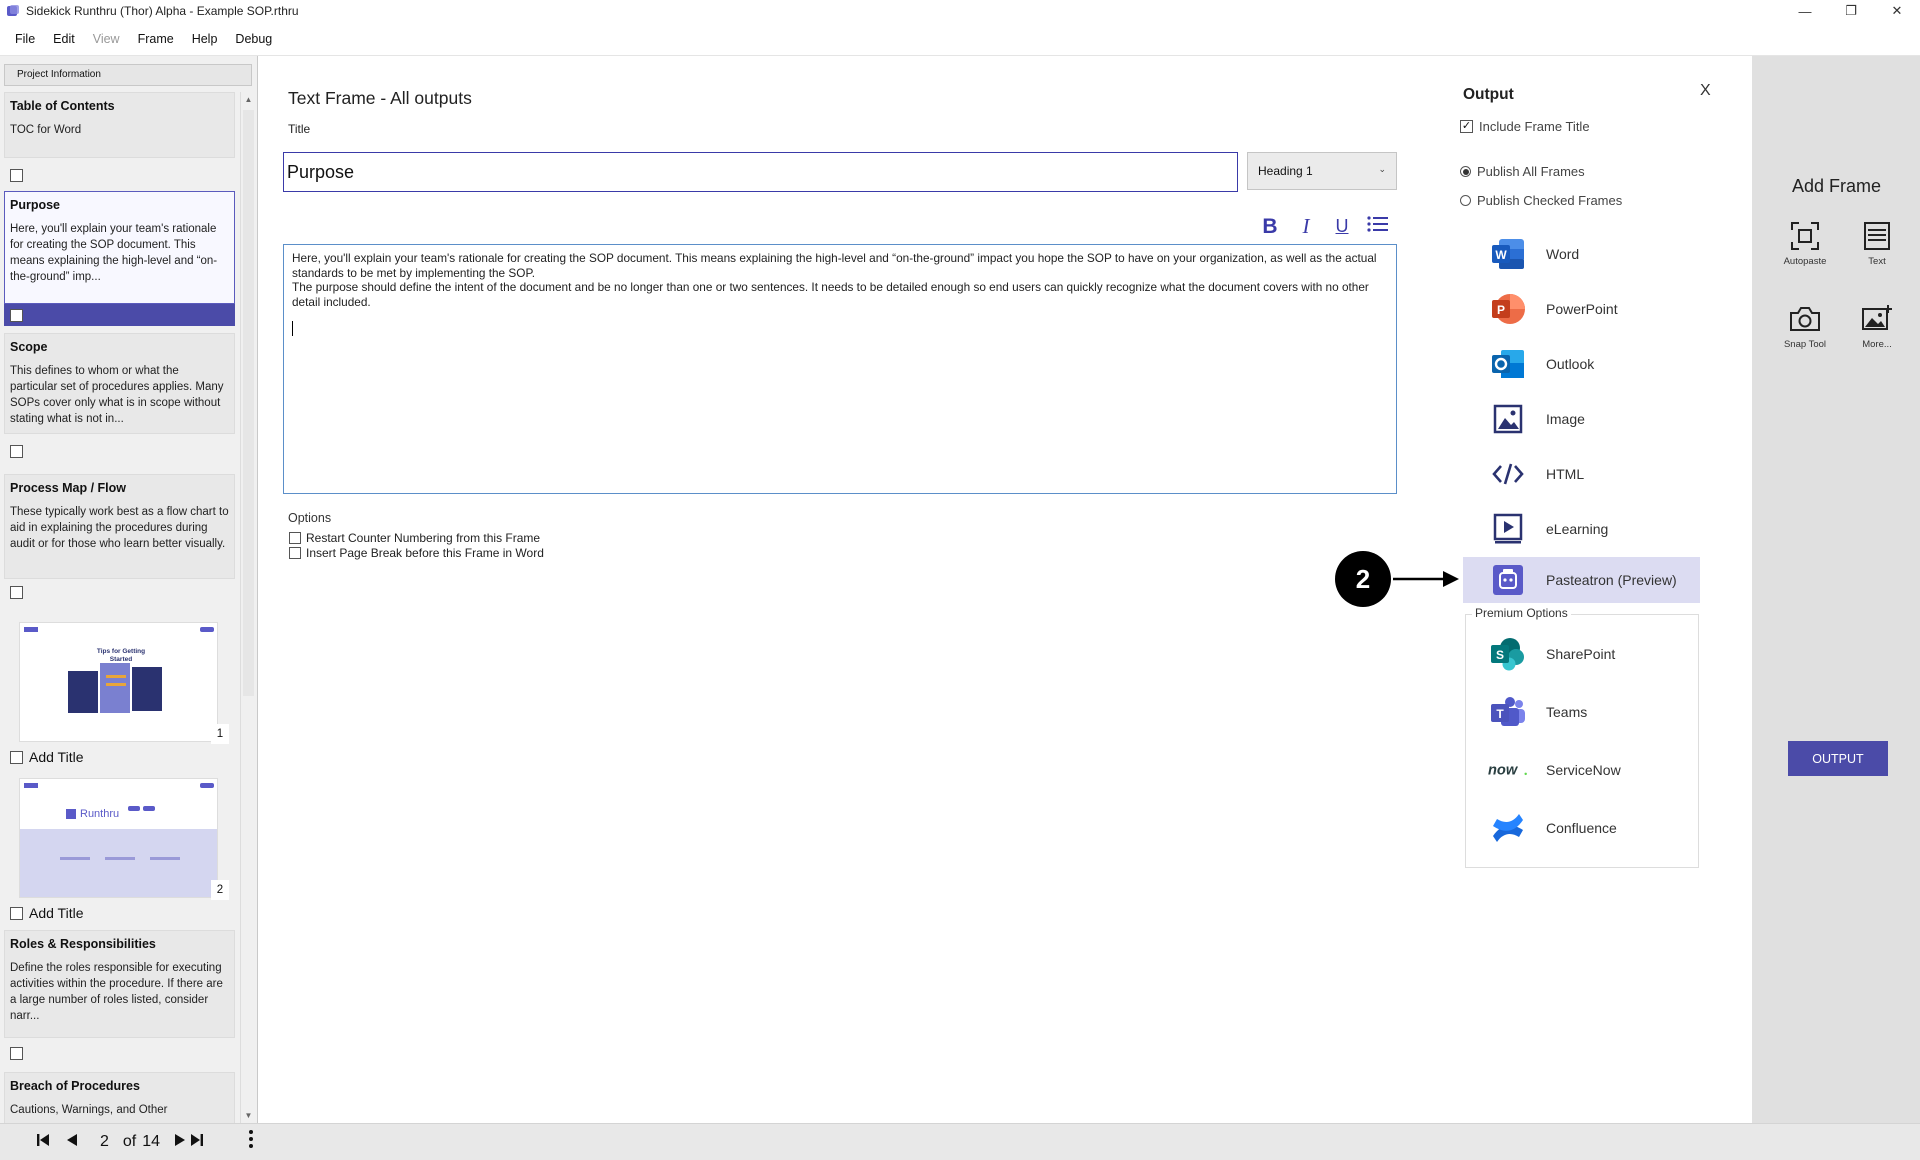 This screenshot has width=1920, height=1160. Describe the element at coordinates (1581, 254) in the screenshot. I see `output-word: W Word` at that location.